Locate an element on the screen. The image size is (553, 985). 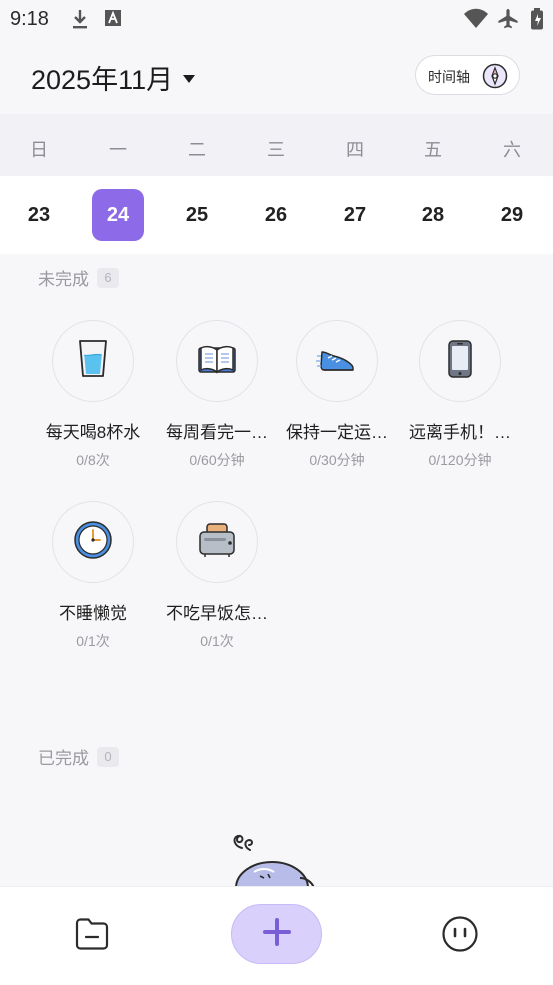
weekday-tue: 二 is located at coordinates (197, 150).